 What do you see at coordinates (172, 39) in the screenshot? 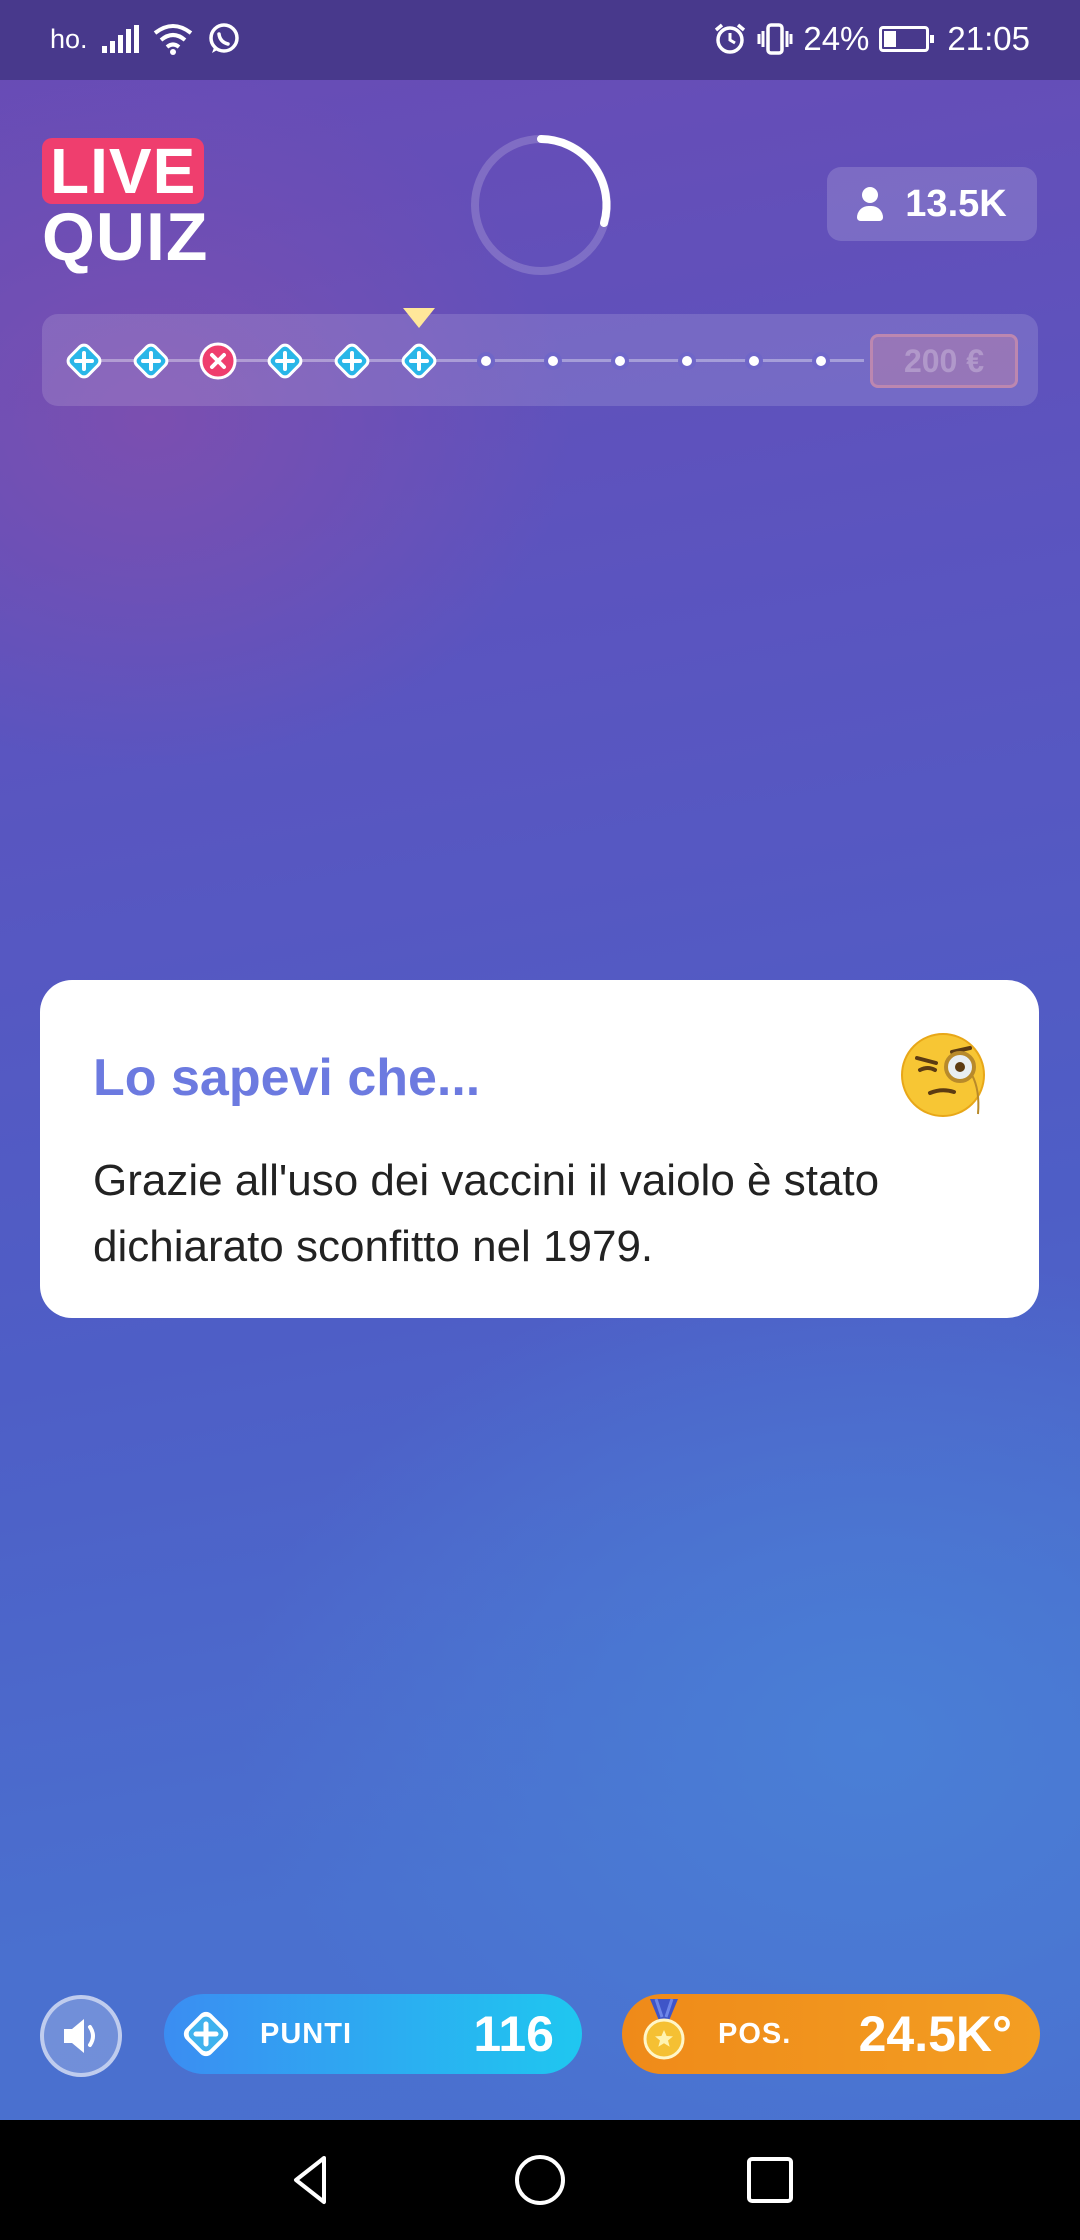
I see `wifi-icon` at bounding box center [172, 39].